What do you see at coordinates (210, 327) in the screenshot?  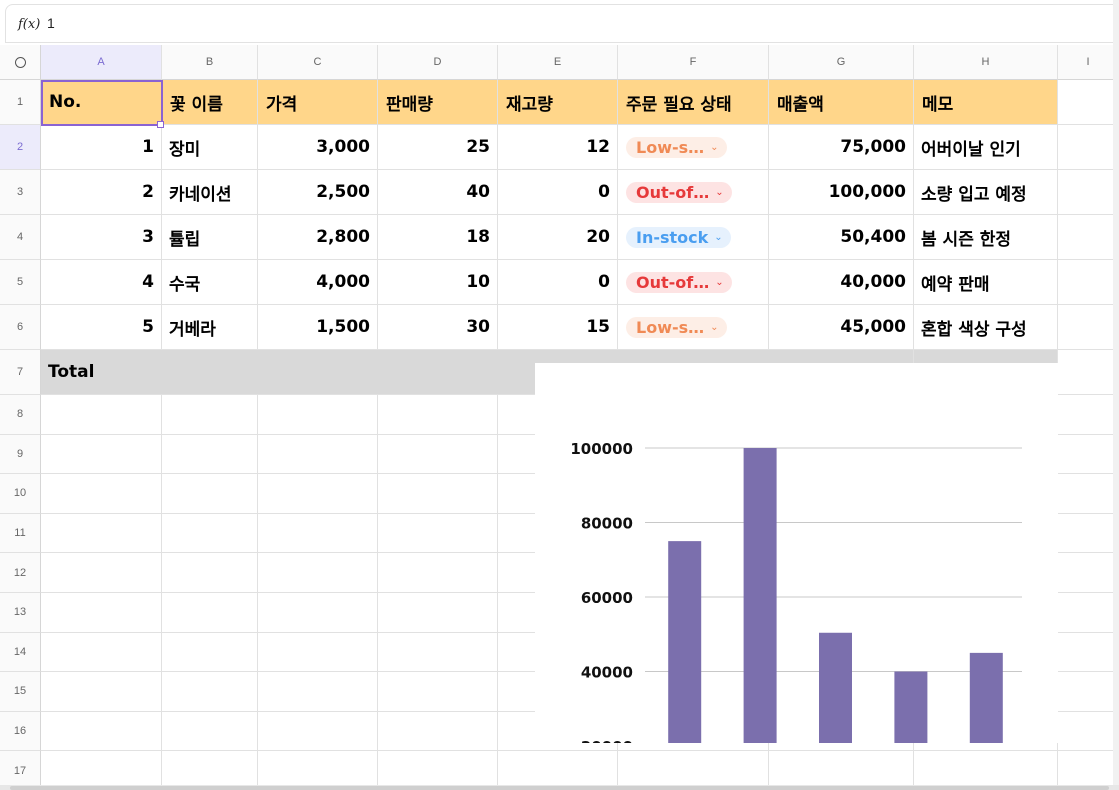 I see `cell-flower-name: 거베라` at bounding box center [210, 327].